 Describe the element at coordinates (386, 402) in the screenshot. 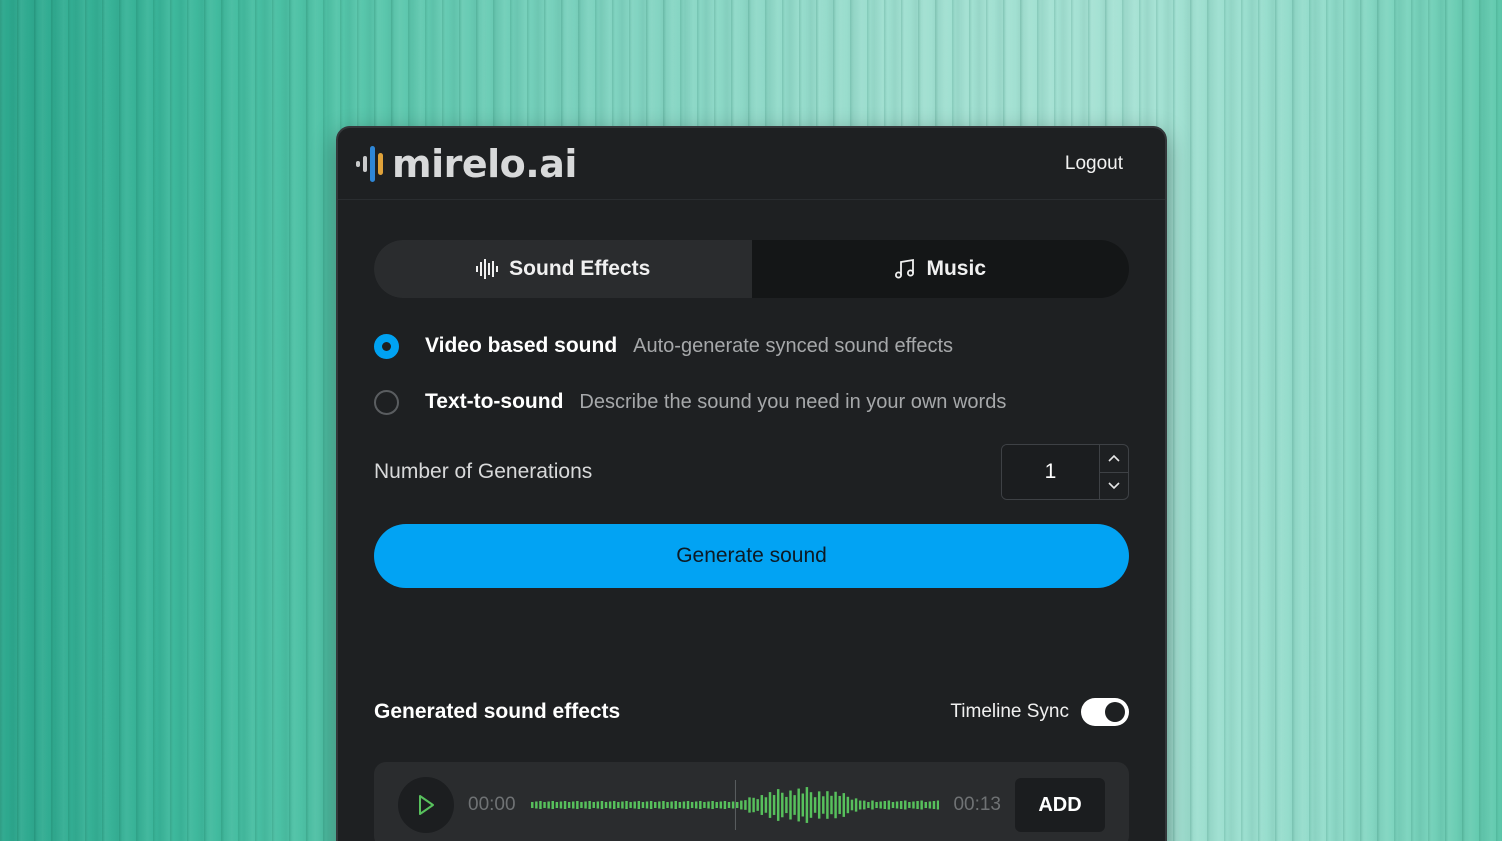

I see `radio-text-to-sound` at that location.